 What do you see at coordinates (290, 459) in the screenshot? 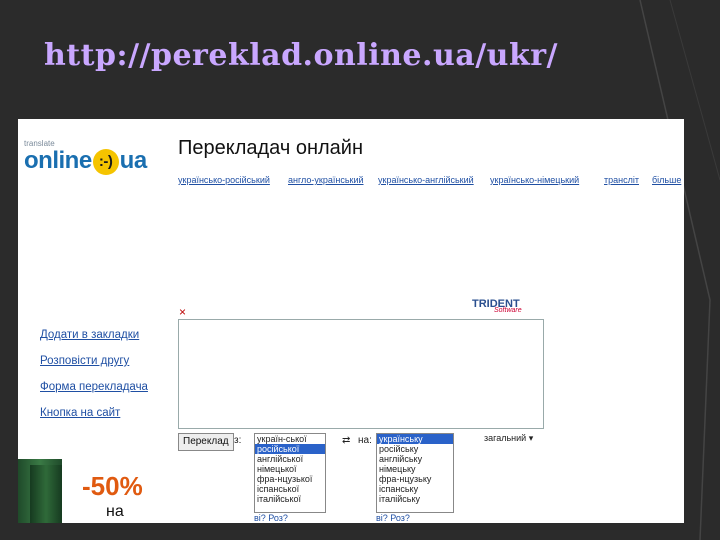
I see `source-lang-option: англійської` at bounding box center [290, 459].